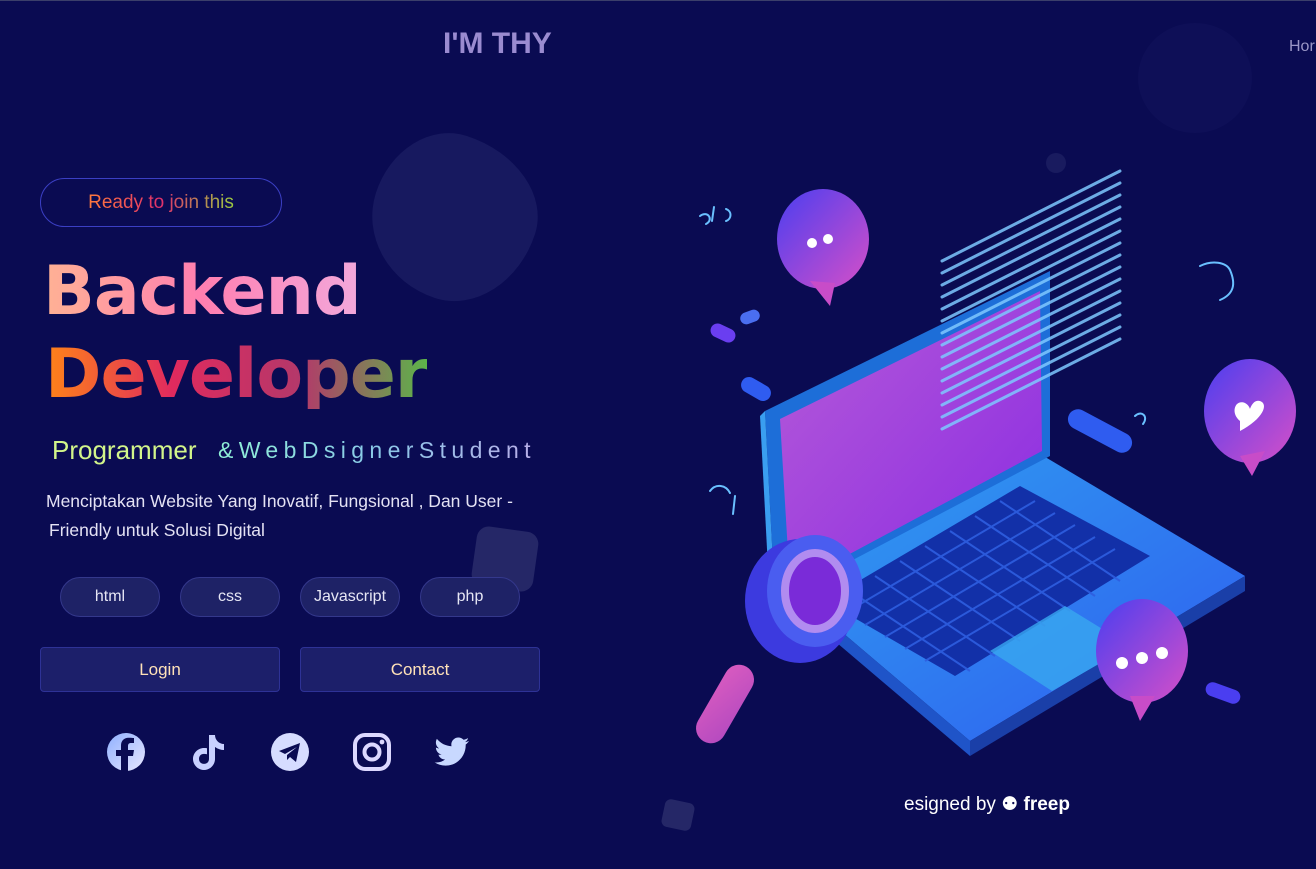 The image size is (1316, 869). Describe the element at coordinates (1302, 47) in the screenshot. I see `nav-link-home: Hor` at that location.